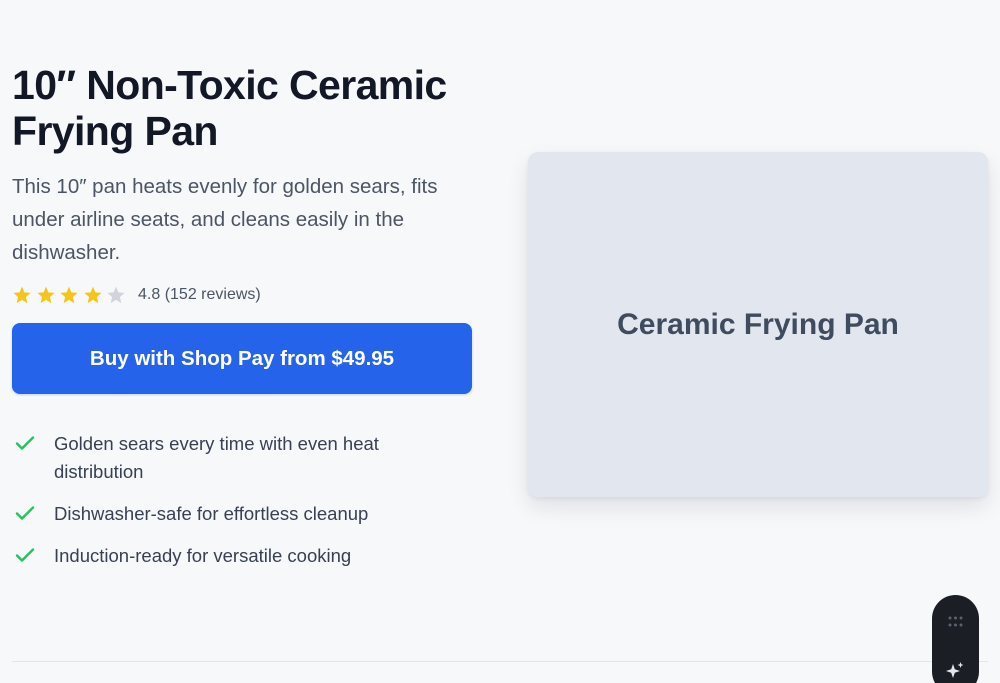 The image size is (1000, 683). Describe the element at coordinates (955, 639) in the screenshot. I see `floating-assistant-widget` at that location.